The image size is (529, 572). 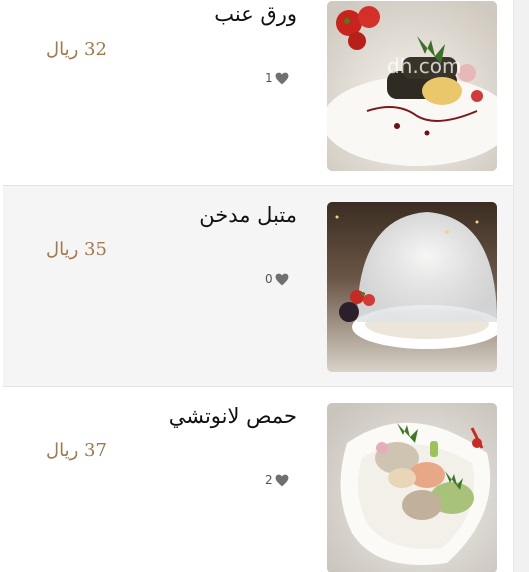 I want to click on dish-price: 35 ريال, so click(x=76, y=249).